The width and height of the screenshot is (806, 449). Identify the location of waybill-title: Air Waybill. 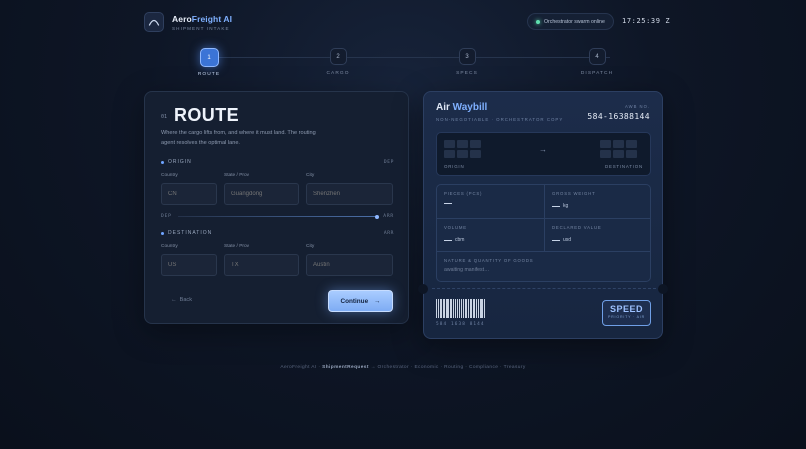
(461, 107).